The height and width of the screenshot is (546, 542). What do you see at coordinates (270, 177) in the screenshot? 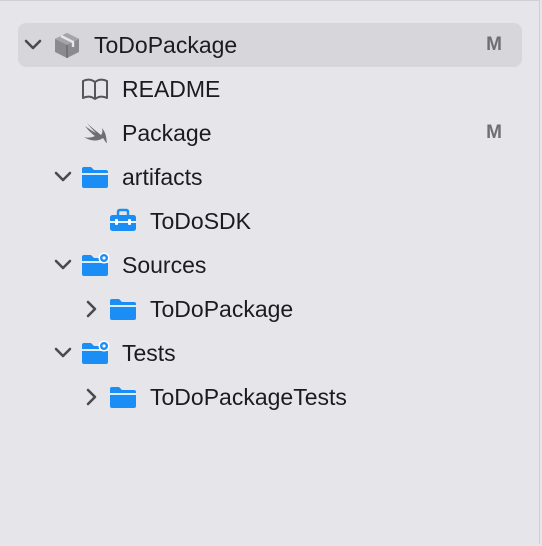
I see `tree-row-artifacts: artifacts` at bounding box center [270, 177].